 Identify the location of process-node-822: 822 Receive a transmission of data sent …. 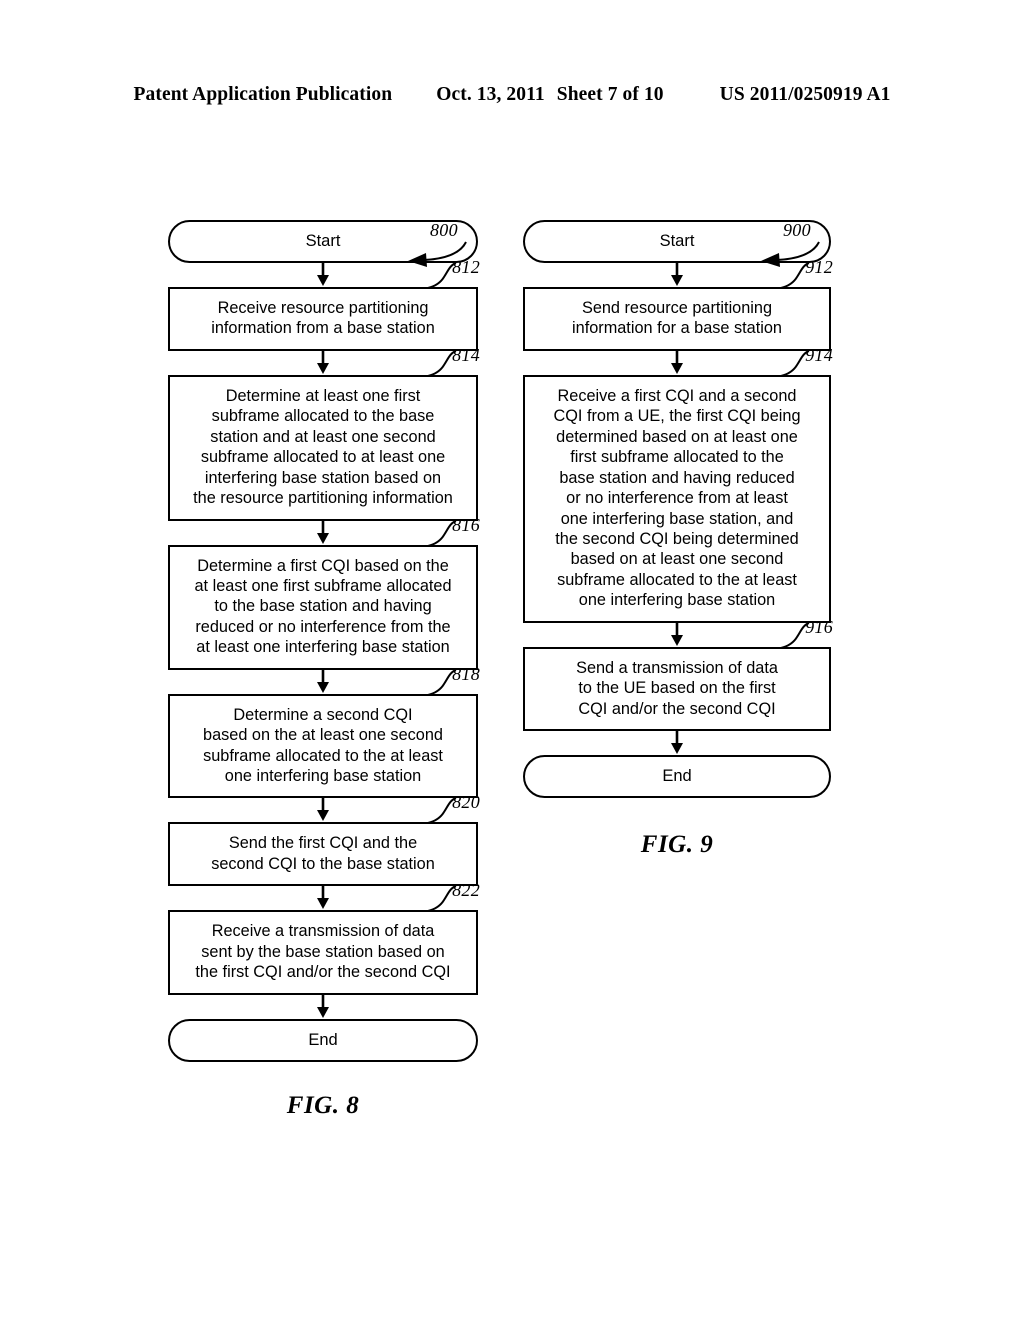
(324, 937).